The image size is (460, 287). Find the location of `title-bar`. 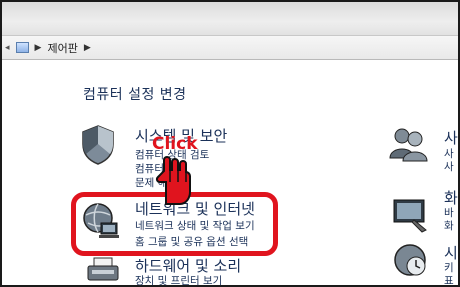

title-bar is located at coordinates (230, 19).